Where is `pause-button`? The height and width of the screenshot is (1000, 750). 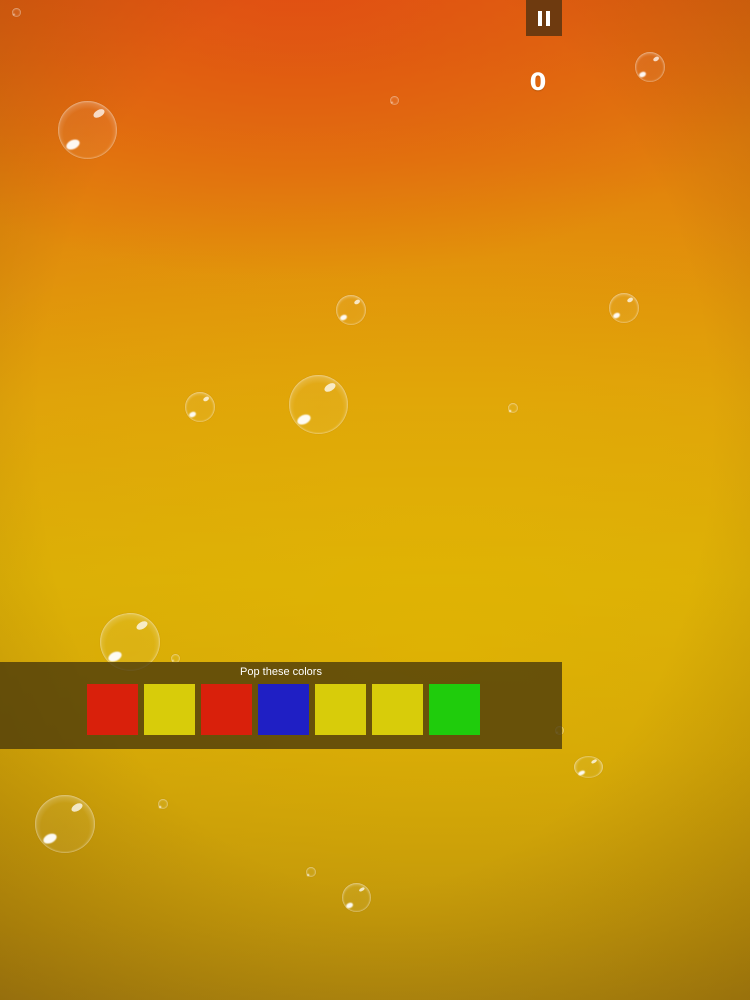 pause-button is located at coordinates (544, 18).